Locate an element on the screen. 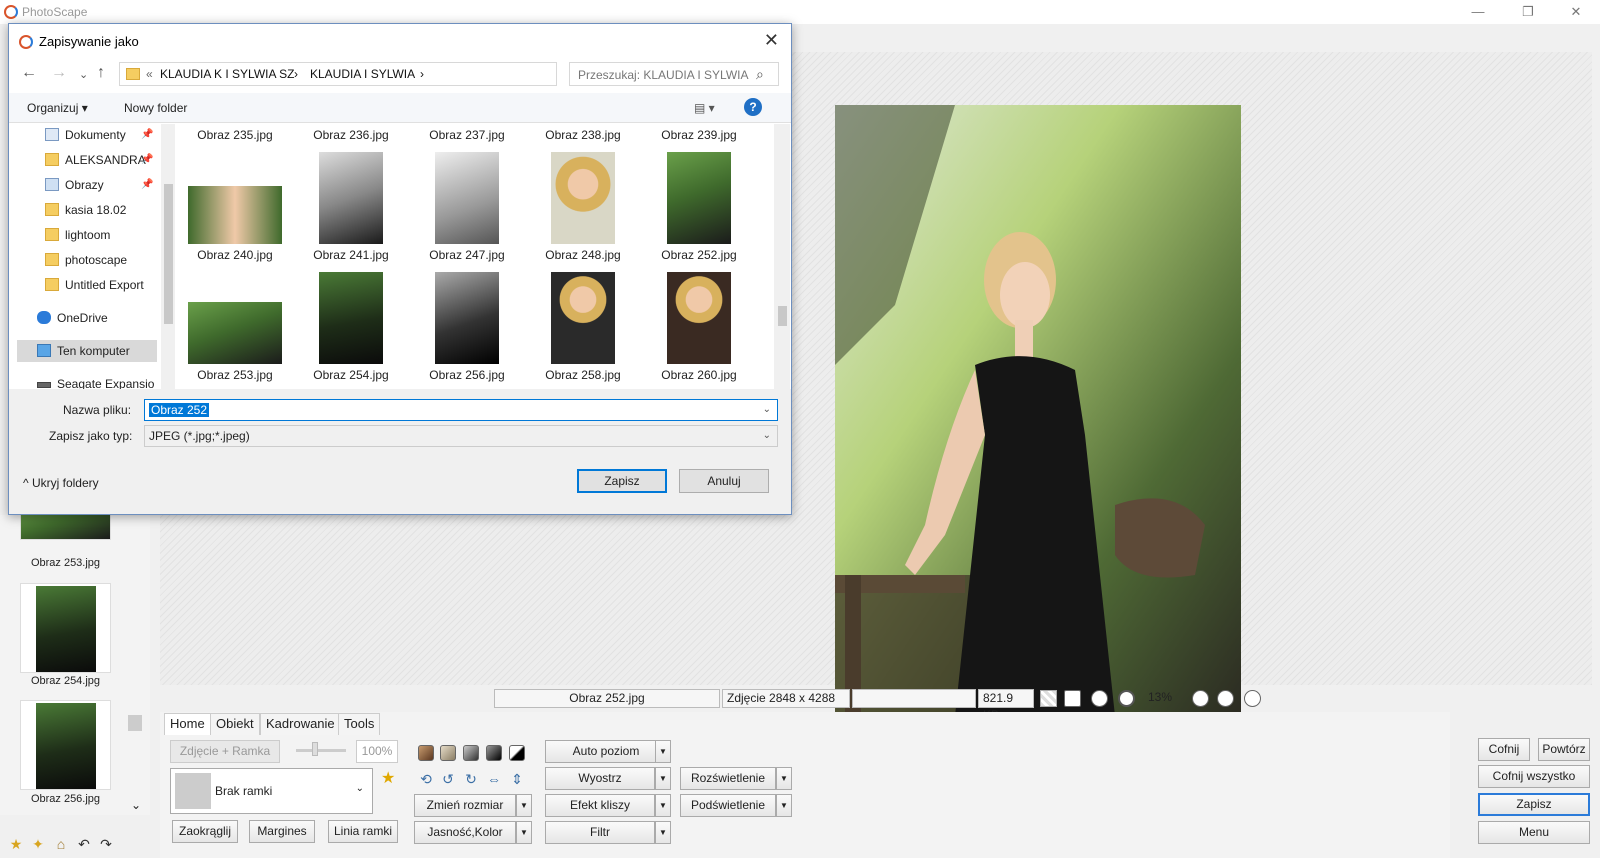 This screenshot has height=858, width=1600. nav-item-photoscape: photoscape is located at coordinates (87, 260).